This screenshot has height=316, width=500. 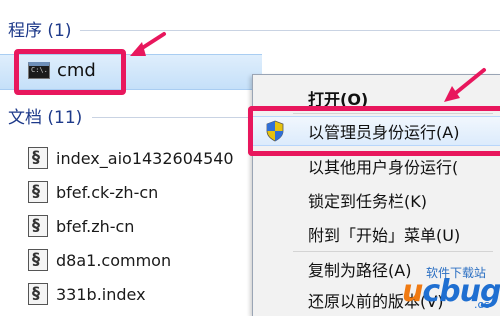 I want to click on site-watermark: 软件下载站 ucbug .cc, so click(x=443, y=288).